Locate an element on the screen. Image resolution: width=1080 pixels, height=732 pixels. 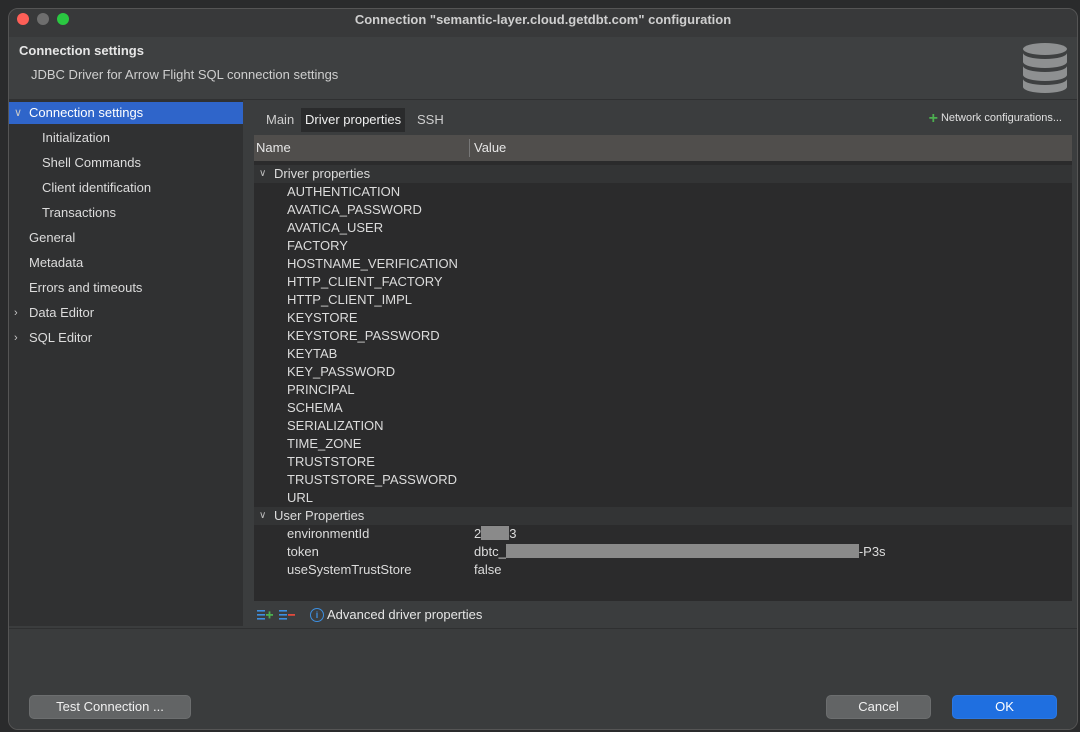
property-name: TRUSTSTORE is located at coordinates (331, 461).